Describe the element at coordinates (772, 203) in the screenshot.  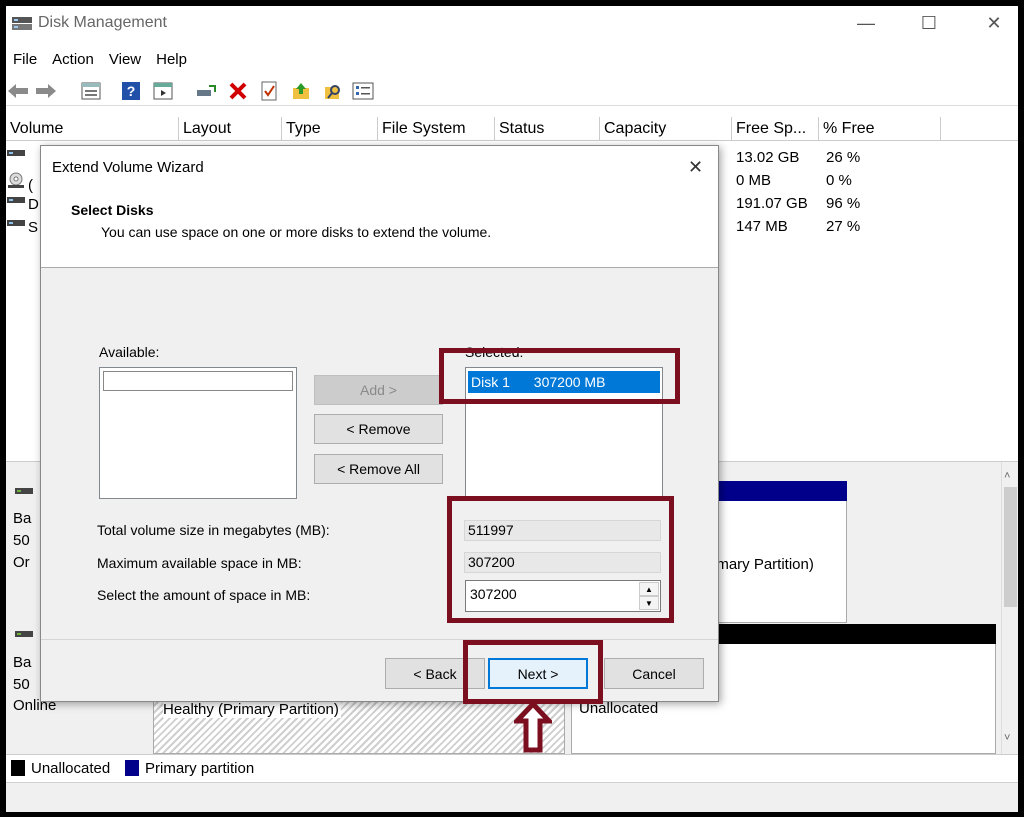
I see `free-space-value: 191.07 GB` at that location.